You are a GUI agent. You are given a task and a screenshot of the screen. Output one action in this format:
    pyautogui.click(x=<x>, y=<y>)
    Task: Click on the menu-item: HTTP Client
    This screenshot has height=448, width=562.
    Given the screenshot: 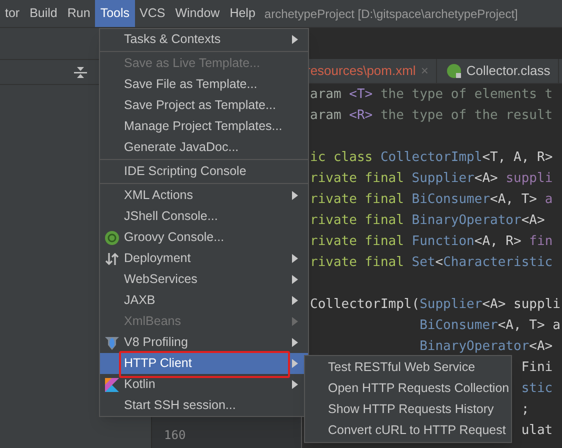 What is the action you would take?
    pyautogui.click(x=204, y=363)
    